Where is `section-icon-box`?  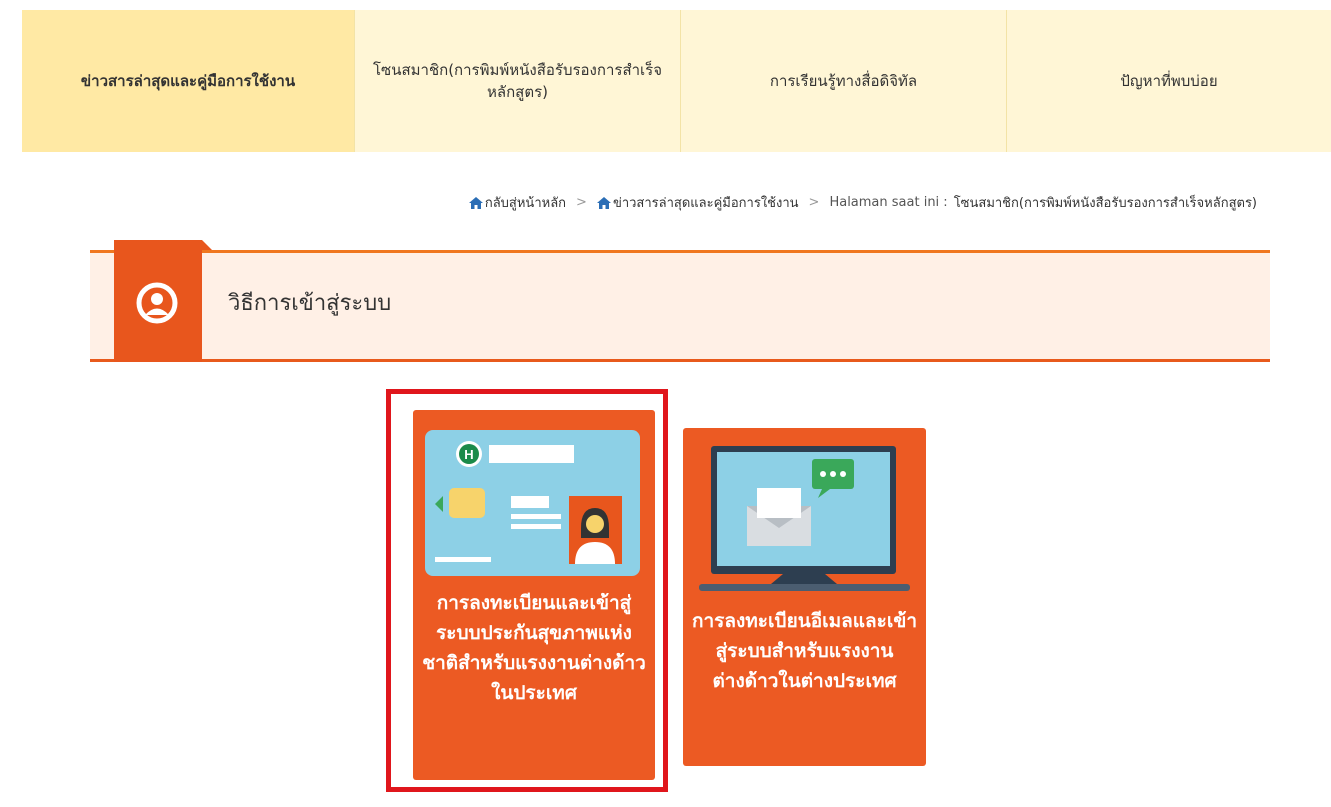
section-icon-box is located at coordinates (163, 301).